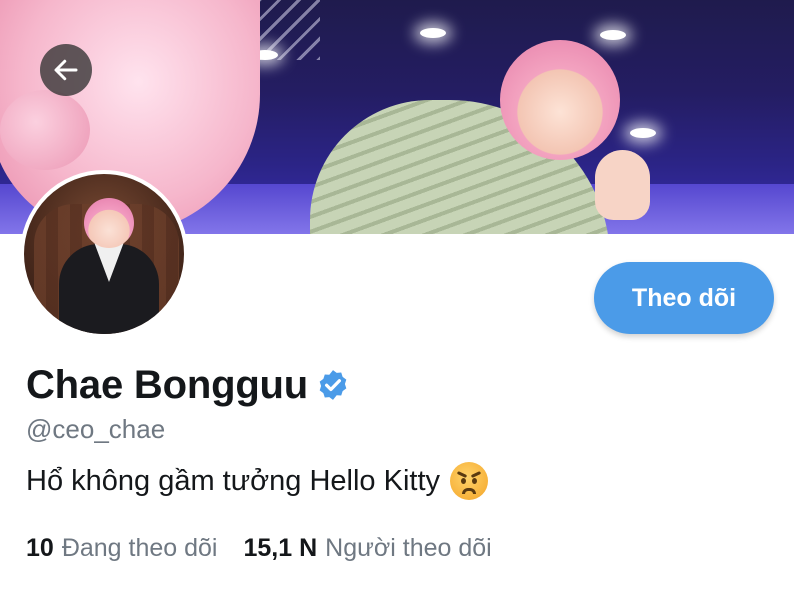 This screenshot has width=794, height=600. I want to click on arrow-left-icon, so click(66, 70).